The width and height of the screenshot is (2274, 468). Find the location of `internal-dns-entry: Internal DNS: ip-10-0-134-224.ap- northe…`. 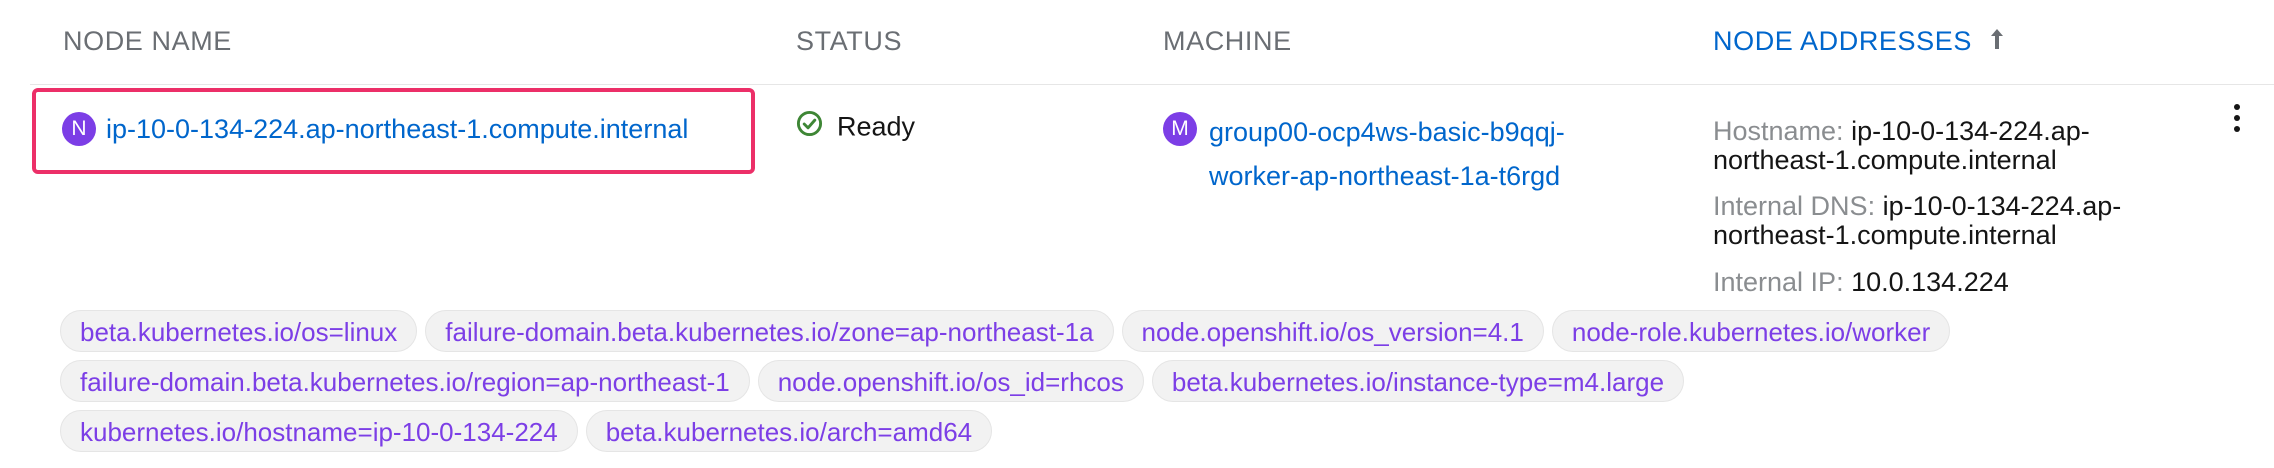

internal-dns-entry: Internal DNS: ip-10-0-134-224.ap- northe… is located at coordinates (1983, 221).